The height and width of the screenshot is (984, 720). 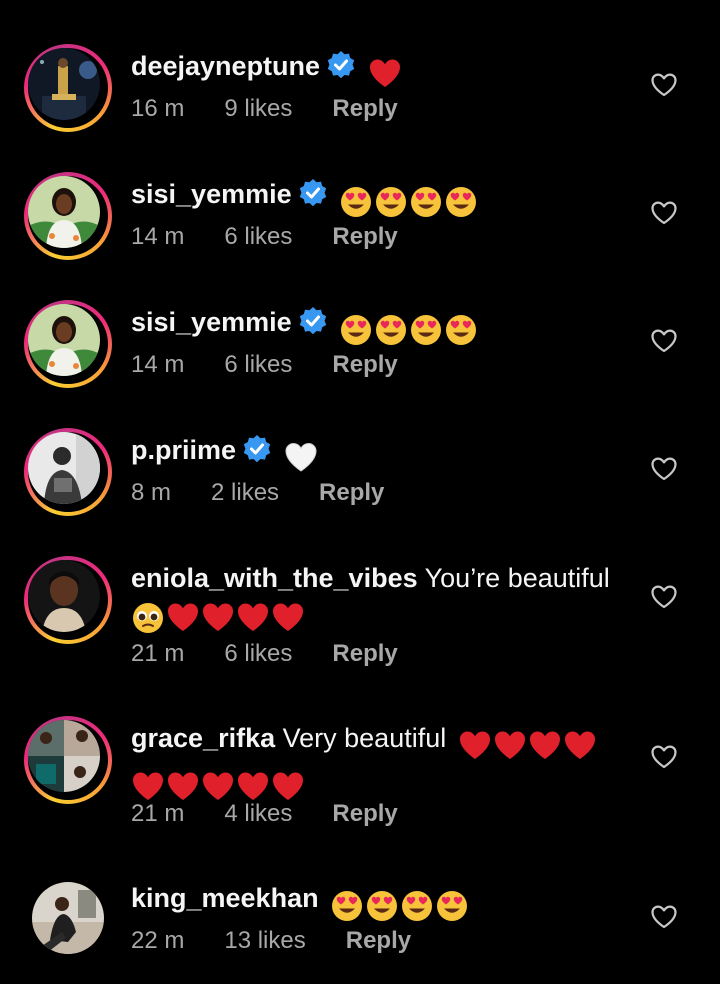 I want to click on woman-dark-avatar, so click(x=64, y=596).